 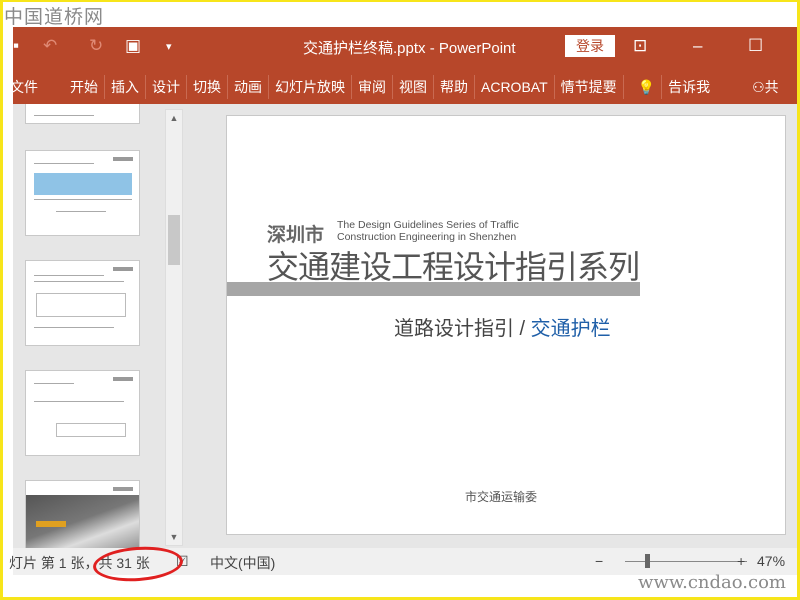 What do you see at coordinates (133, 46) in the screenshot?
I see `present-icon: ▣` at bounding box center [133, 46].